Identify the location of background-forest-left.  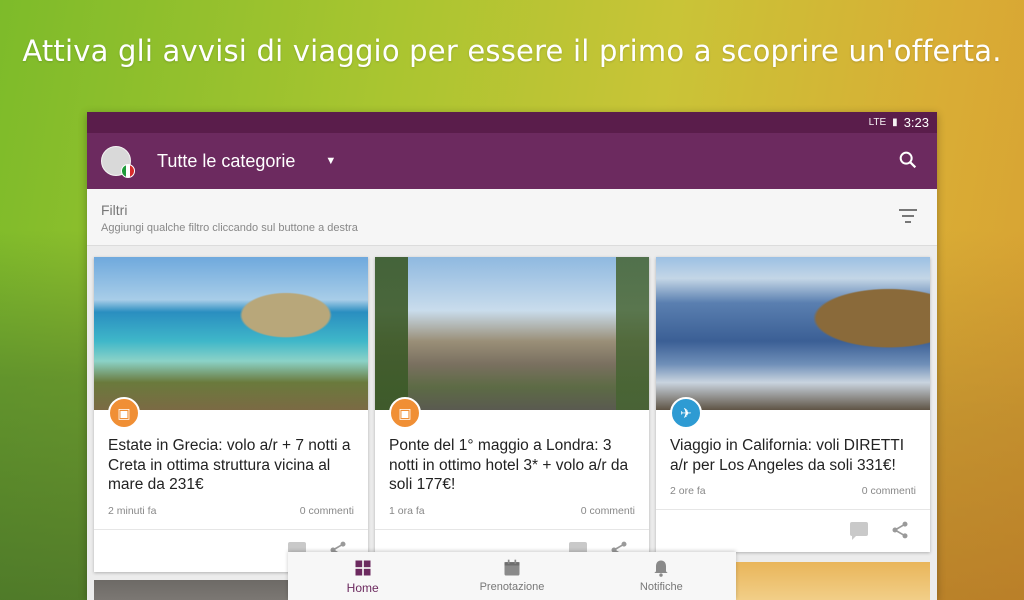
(45, 415).